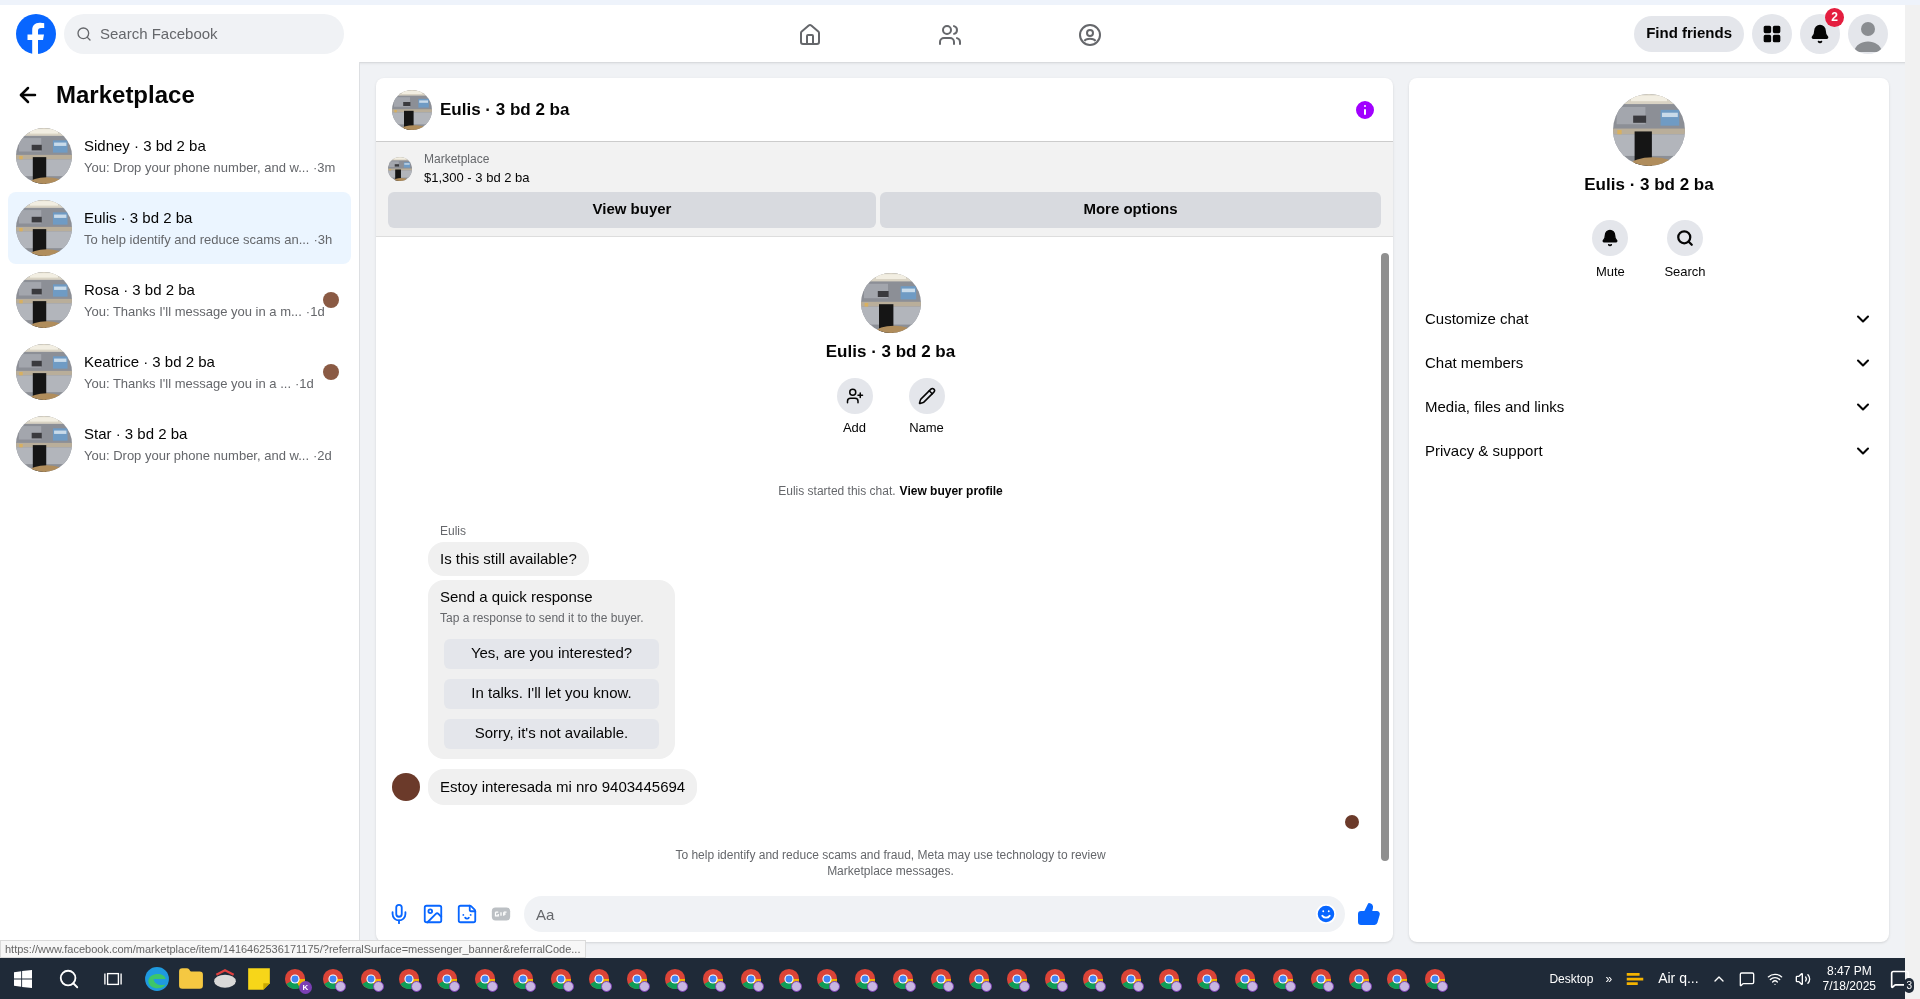 Image resolution: width=1920 pixels, height=999 pixels. Describe the element at coordinates (951, 490) in the screenshot. I see `view-buyer-profile-link: View buyer profile` at that location.